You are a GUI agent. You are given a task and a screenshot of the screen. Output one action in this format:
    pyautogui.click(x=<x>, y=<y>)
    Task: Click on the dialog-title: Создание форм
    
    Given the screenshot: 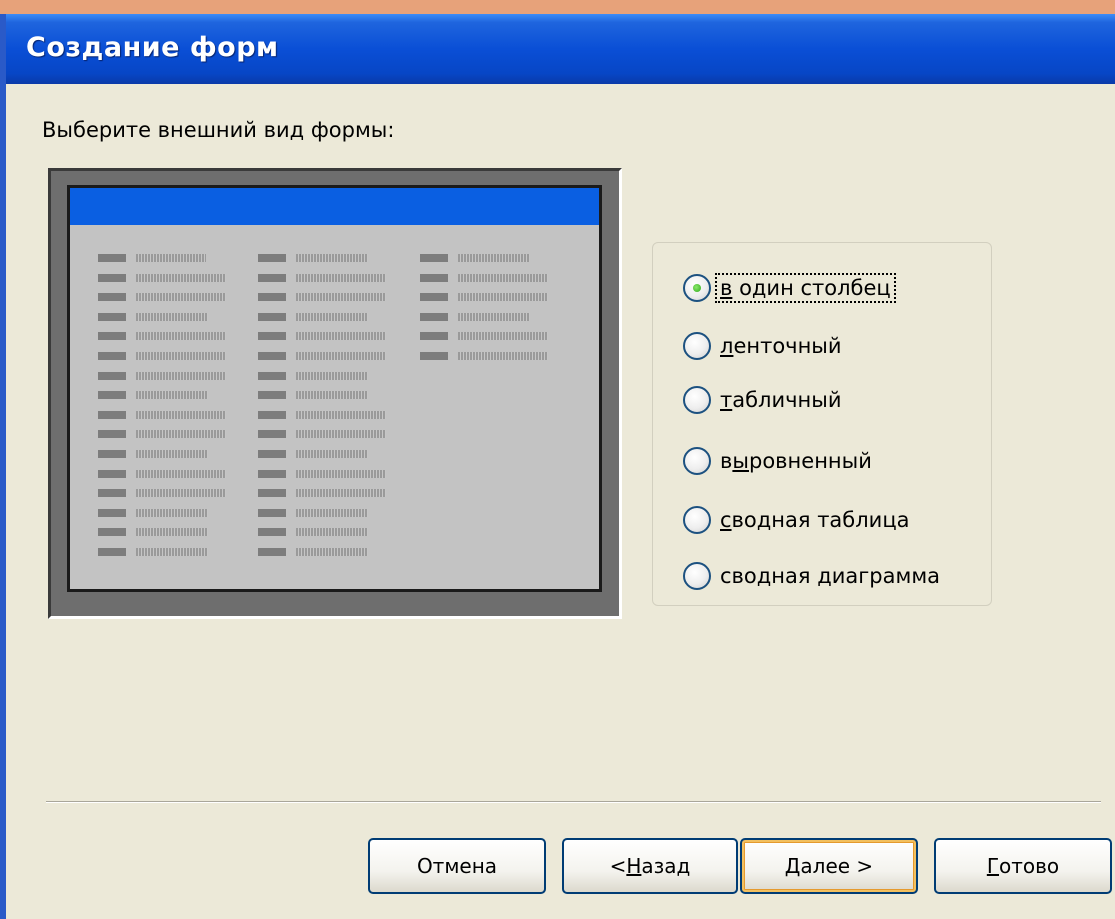 What is the action you would take?
    pyautogui.click(x=152, y=47)
    